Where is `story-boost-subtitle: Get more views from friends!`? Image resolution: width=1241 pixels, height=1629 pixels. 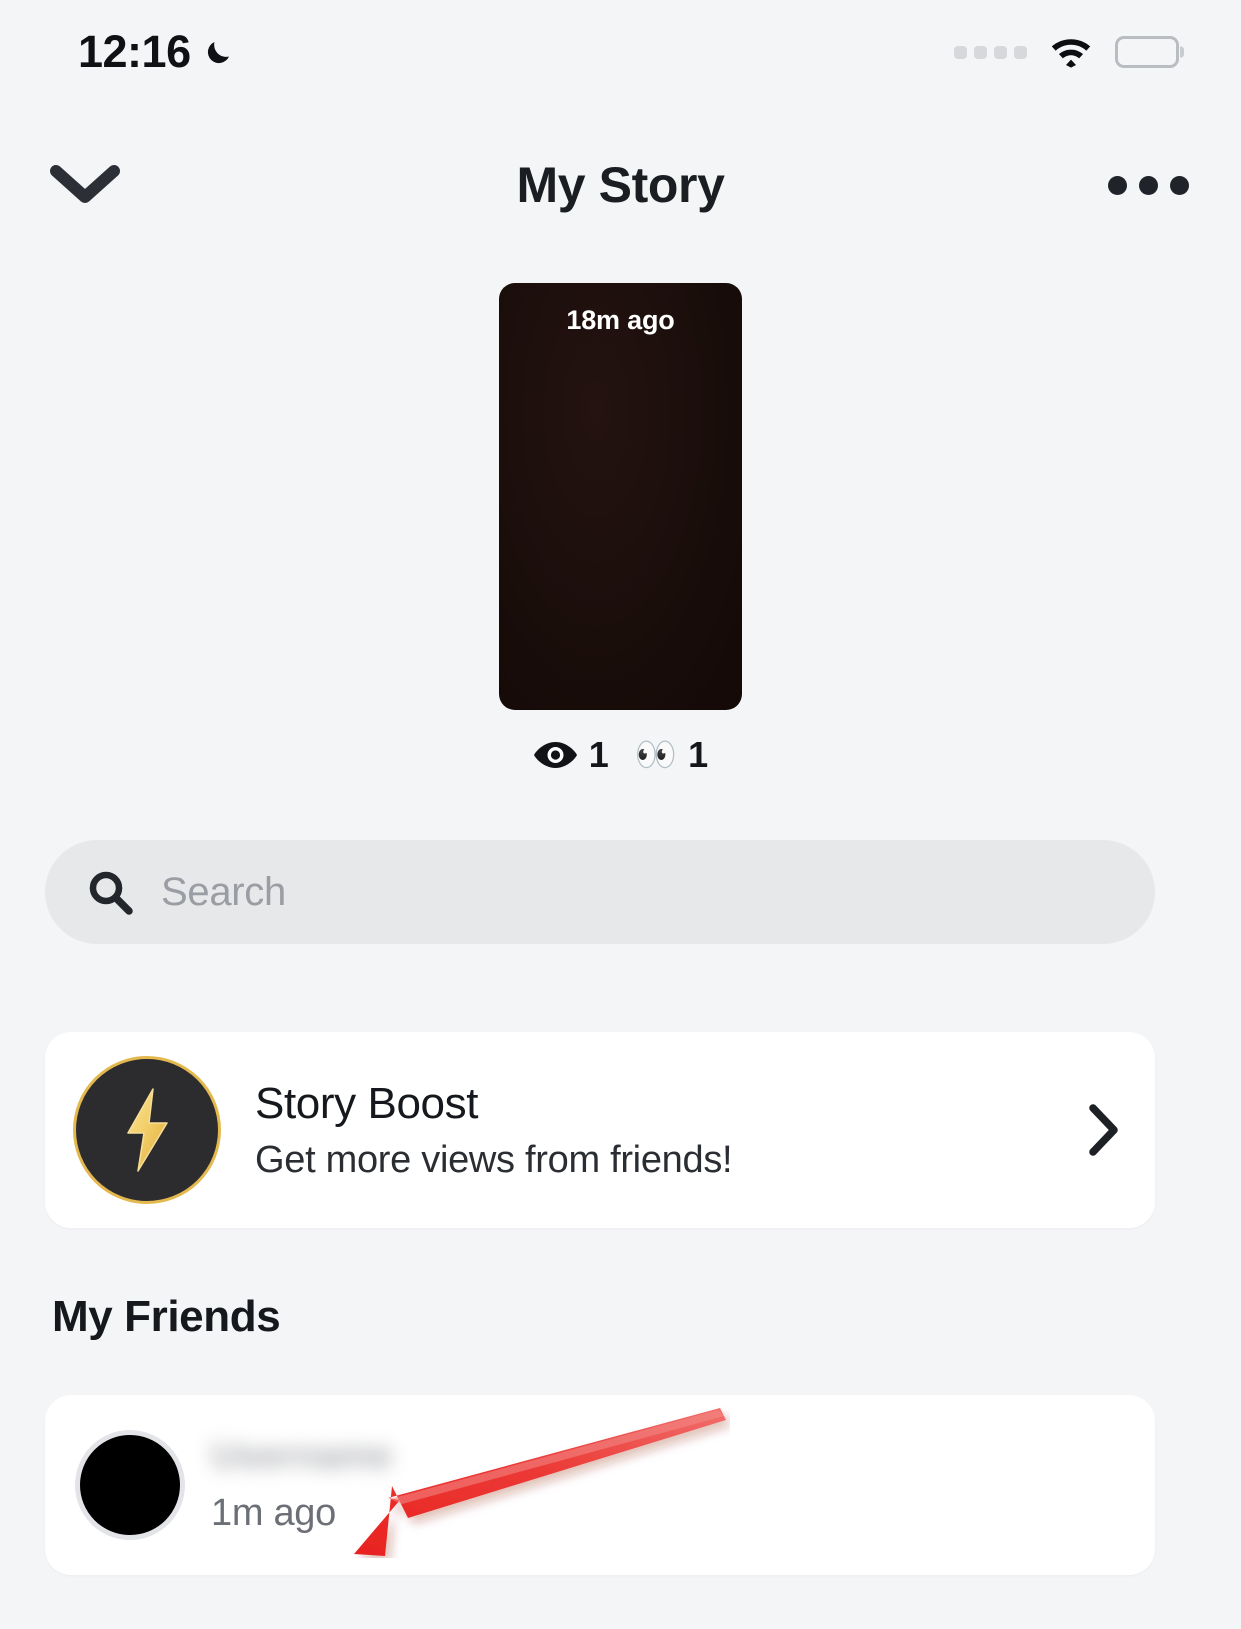 story-boost-subtitle: Get more views from friends! is located at coordinates (494, 1159).